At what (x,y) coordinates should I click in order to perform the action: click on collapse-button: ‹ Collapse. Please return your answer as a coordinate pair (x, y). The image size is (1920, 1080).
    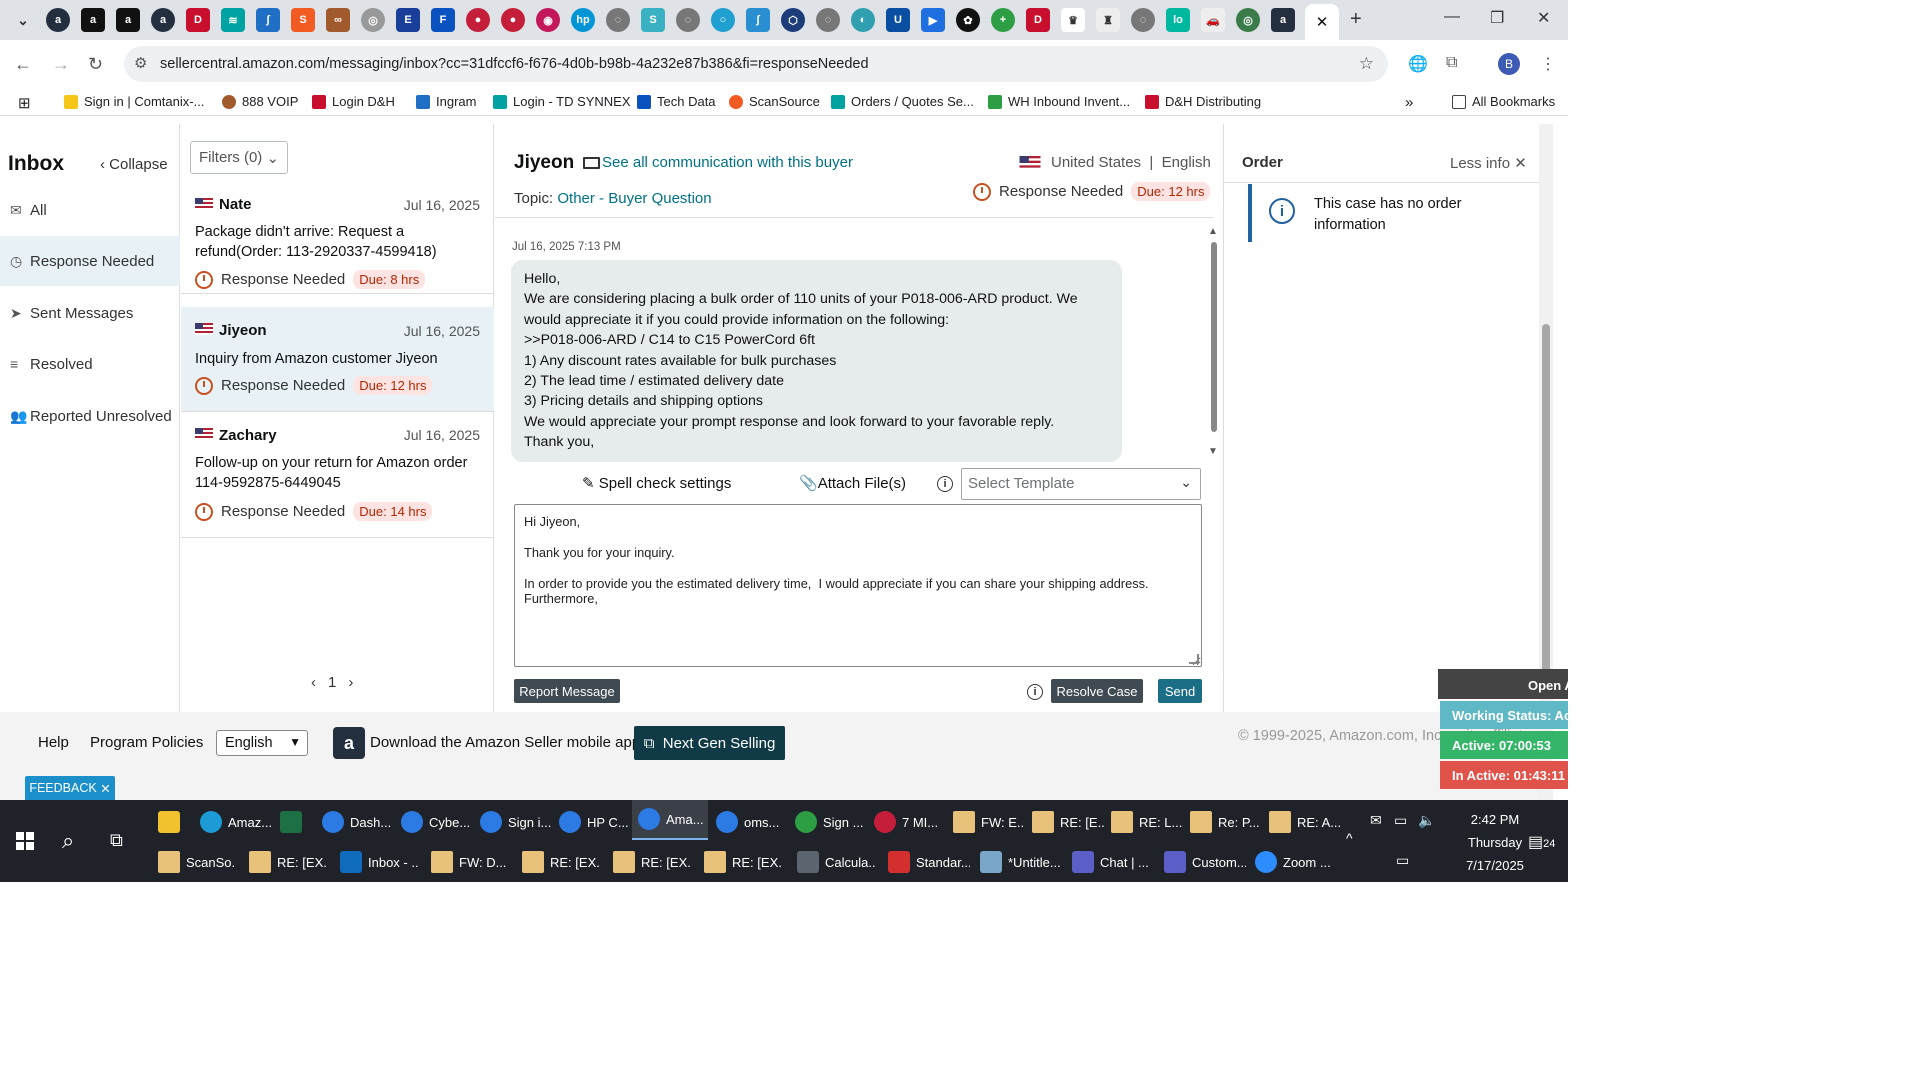
    Looking at the image, I should click on (134, 164).